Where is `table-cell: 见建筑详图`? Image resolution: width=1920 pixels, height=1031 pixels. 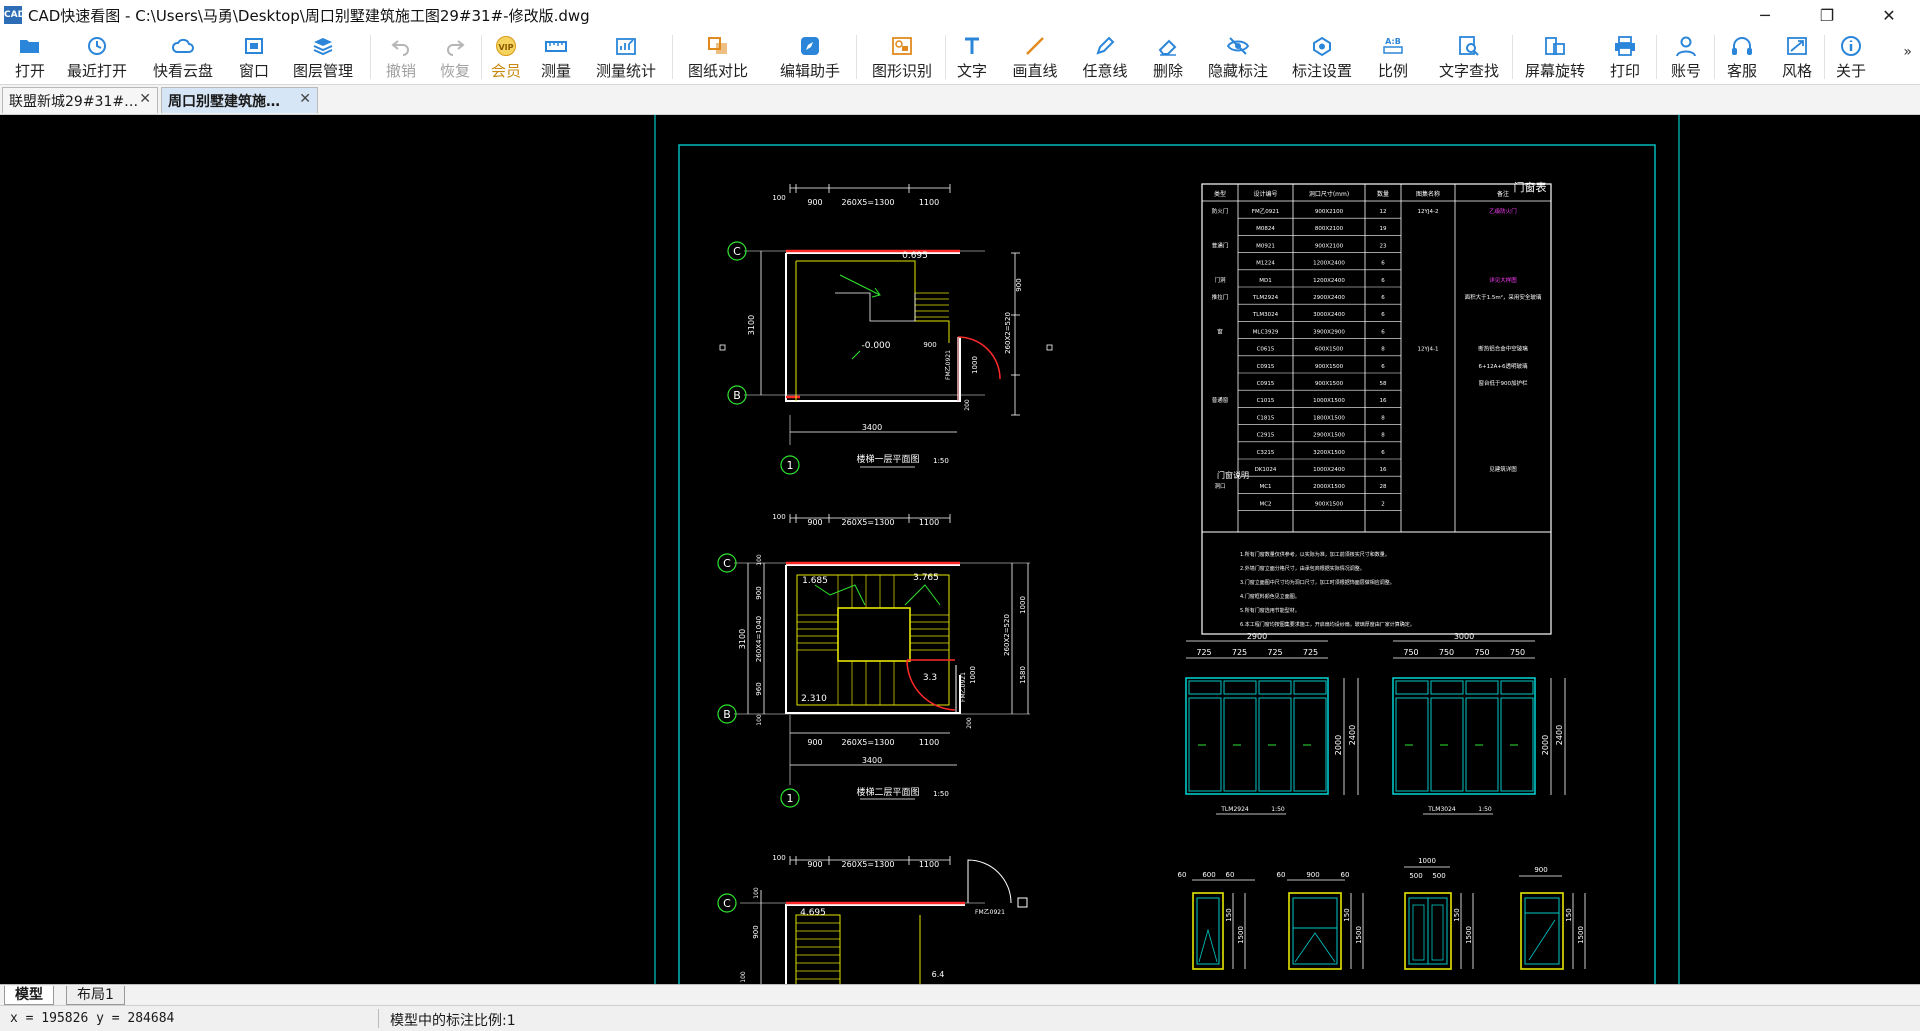 table-cell: 见建筑详图 is located at coordinates (1503, 469).